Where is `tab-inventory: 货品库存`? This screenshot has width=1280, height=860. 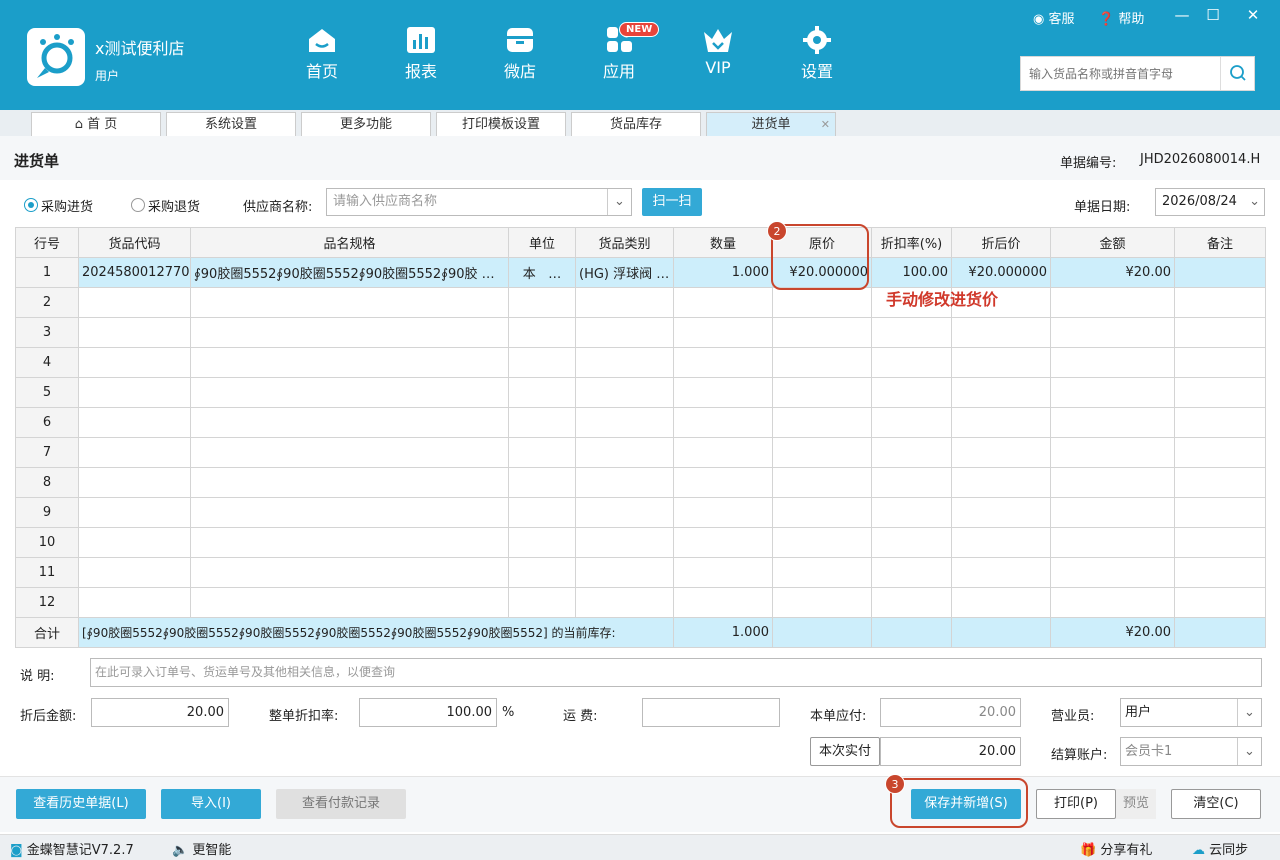
tab-inventory: 货品库存 is located at coordinates (636, 124).